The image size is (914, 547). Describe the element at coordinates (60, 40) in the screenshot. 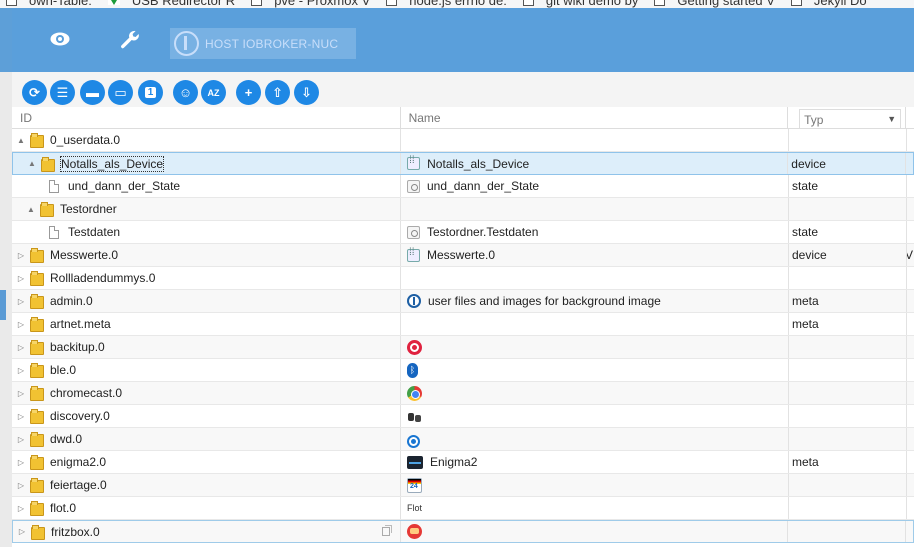

I see `eye-icon` at that location.